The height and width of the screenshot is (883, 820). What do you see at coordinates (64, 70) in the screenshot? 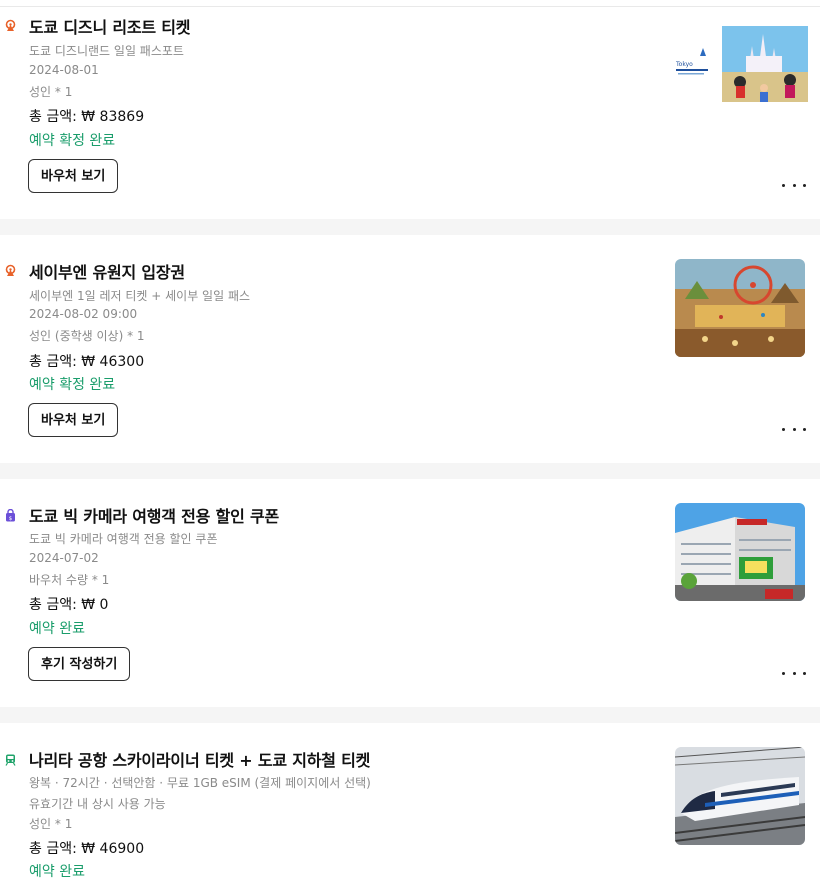
I see `usage-date: 2024-08-01` at bounding box center [64, 70].